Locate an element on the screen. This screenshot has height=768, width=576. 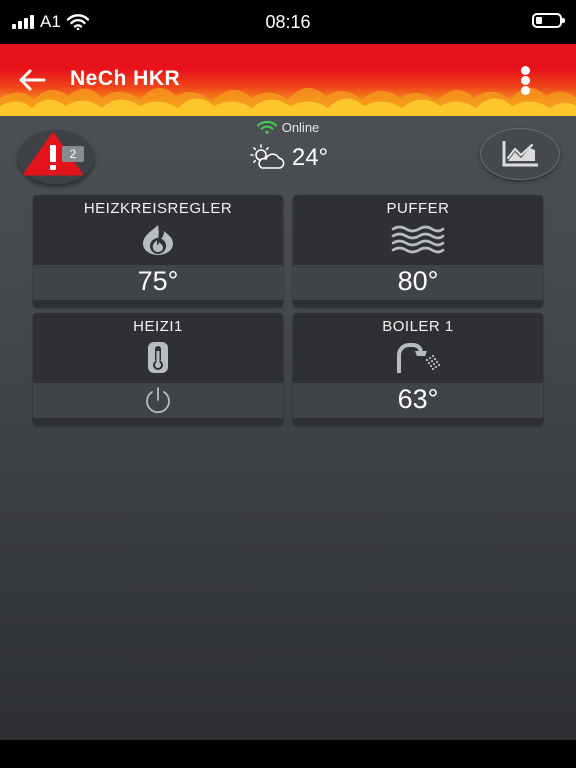
tile-boiler-1: BOILER 1 63° is located at coordinates (418, 369).